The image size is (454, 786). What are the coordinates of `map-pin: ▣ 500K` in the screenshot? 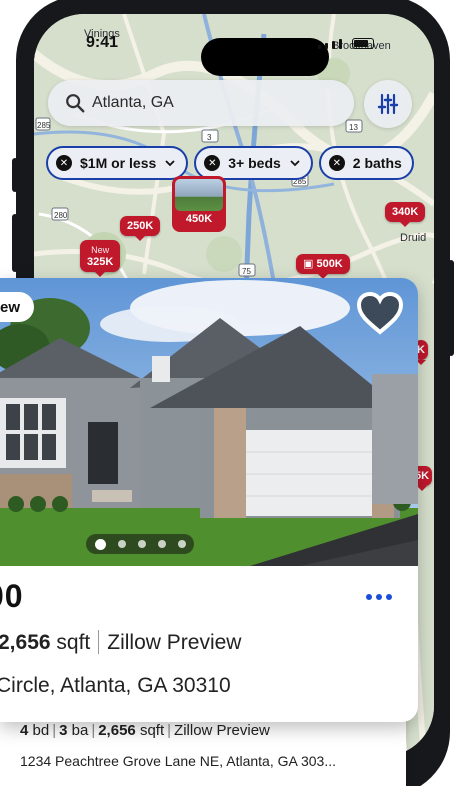 It's located at (323, 266).